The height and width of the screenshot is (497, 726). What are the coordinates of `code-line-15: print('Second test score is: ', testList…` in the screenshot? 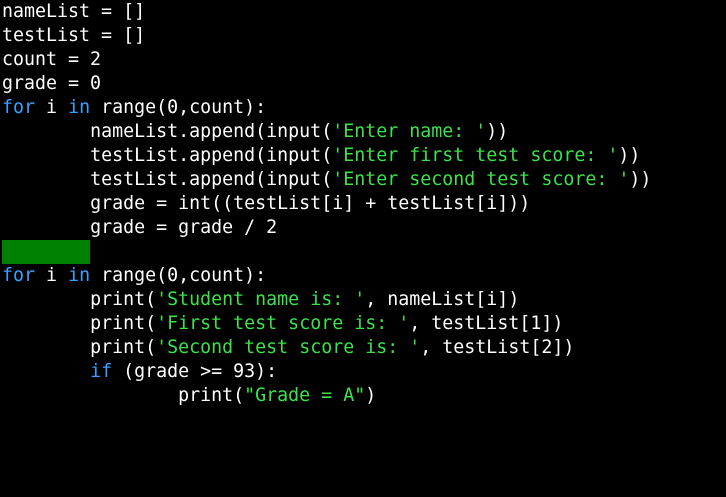 It's located at (363, 348).